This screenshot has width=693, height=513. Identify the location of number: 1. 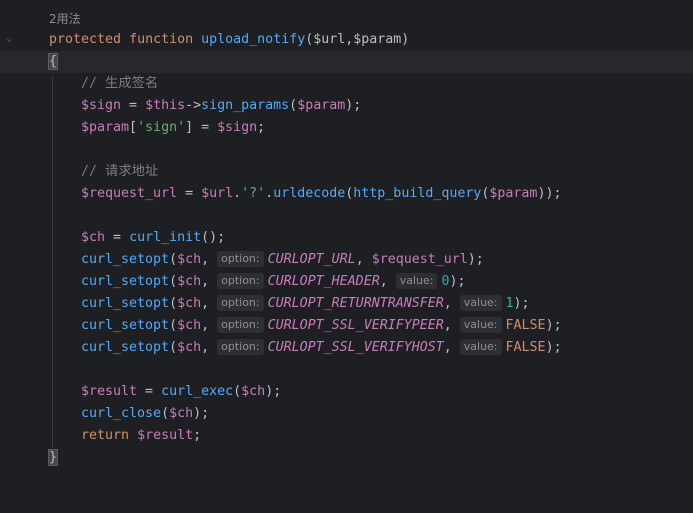
(509, 303).